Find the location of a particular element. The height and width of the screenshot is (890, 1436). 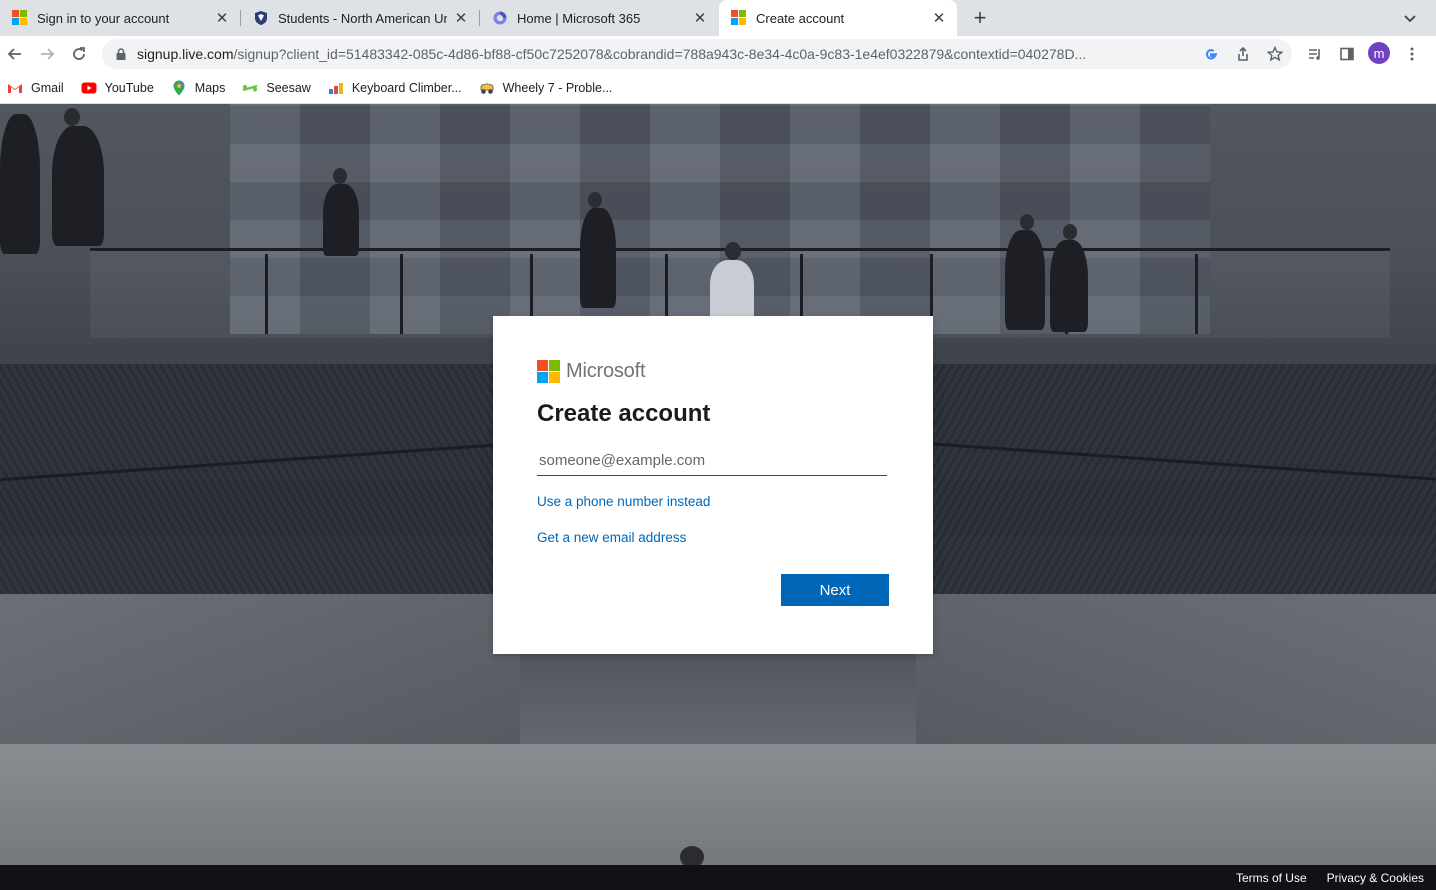

tab-microsoft-365: Home | Microsoft 365 ✕ is located at coordinates (599, 18).